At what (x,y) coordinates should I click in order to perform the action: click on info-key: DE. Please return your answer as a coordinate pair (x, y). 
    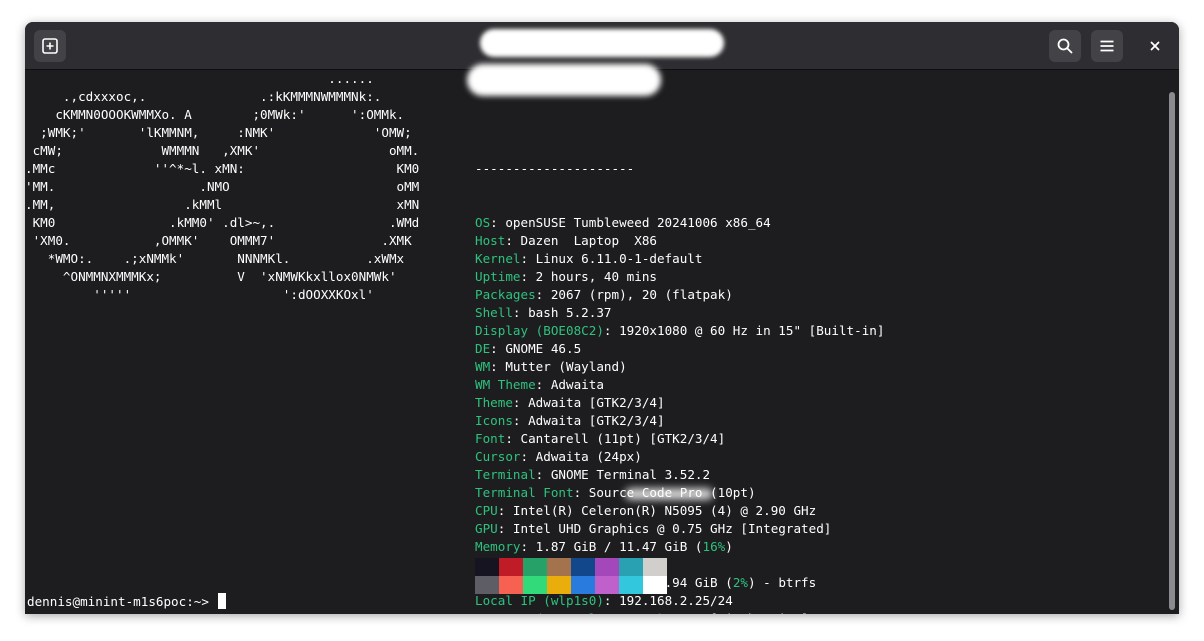
    Looking at the image, I should click on (483, 348).